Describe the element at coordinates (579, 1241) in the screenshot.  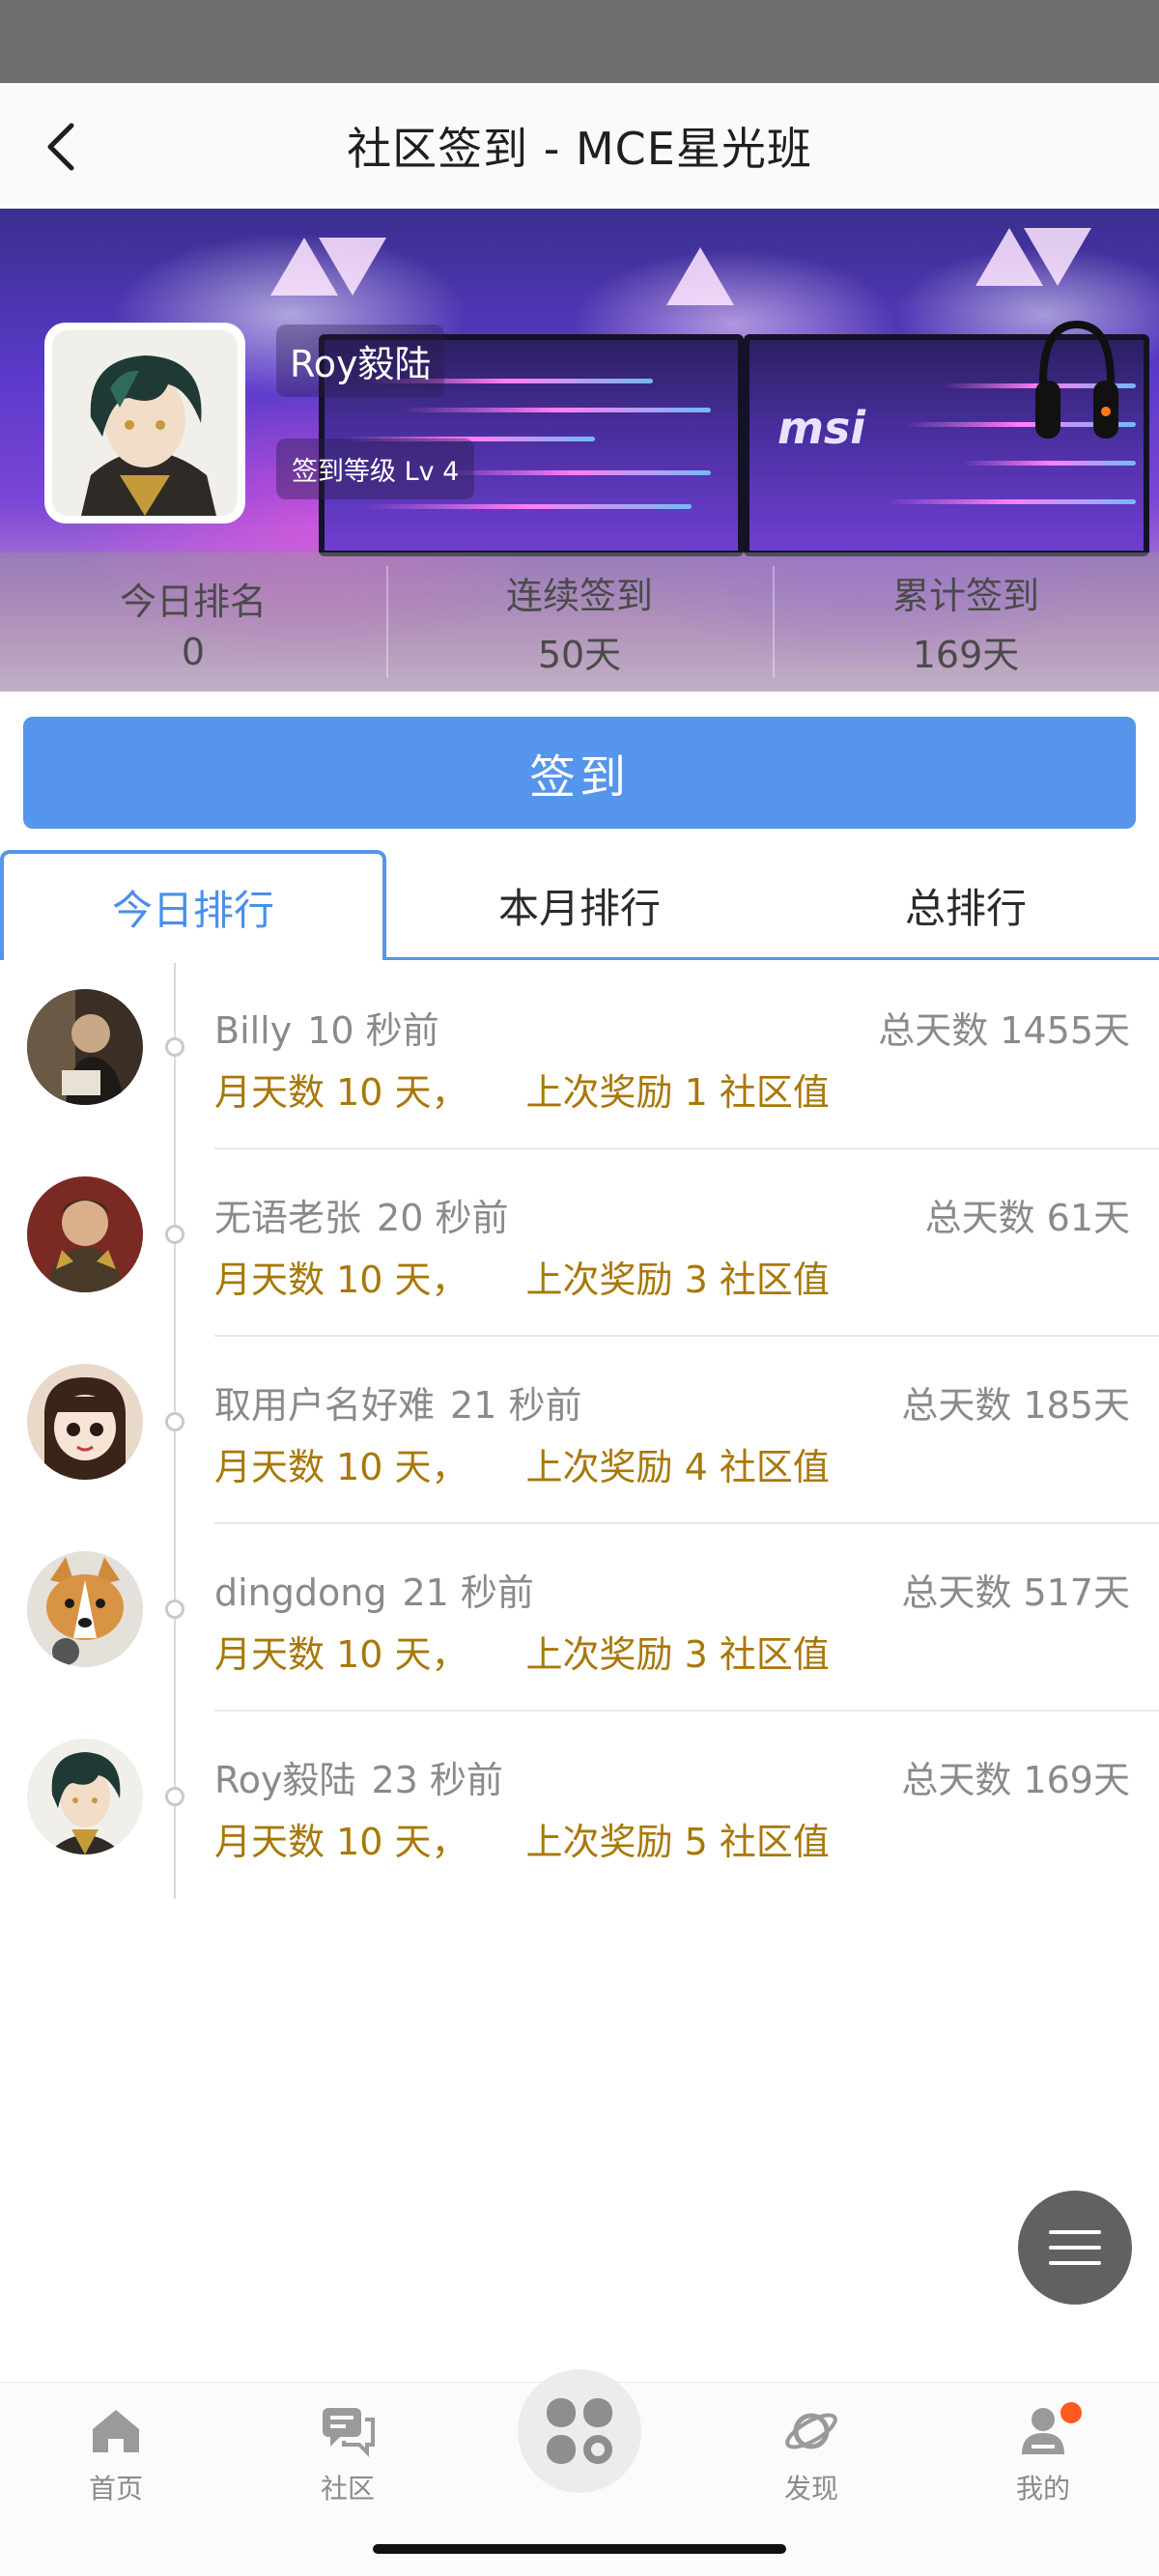
I see `list-item: 无语老张 20 秒前 总天数 61天 月天数 10 天， 上次奖励 3 社区值` at that location.